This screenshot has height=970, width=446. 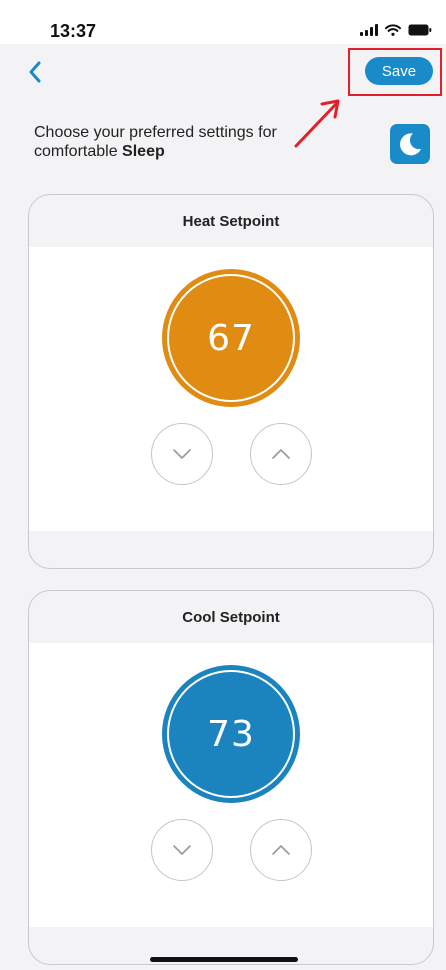 I want to click on home-indicator, so click(x=224, y=959).